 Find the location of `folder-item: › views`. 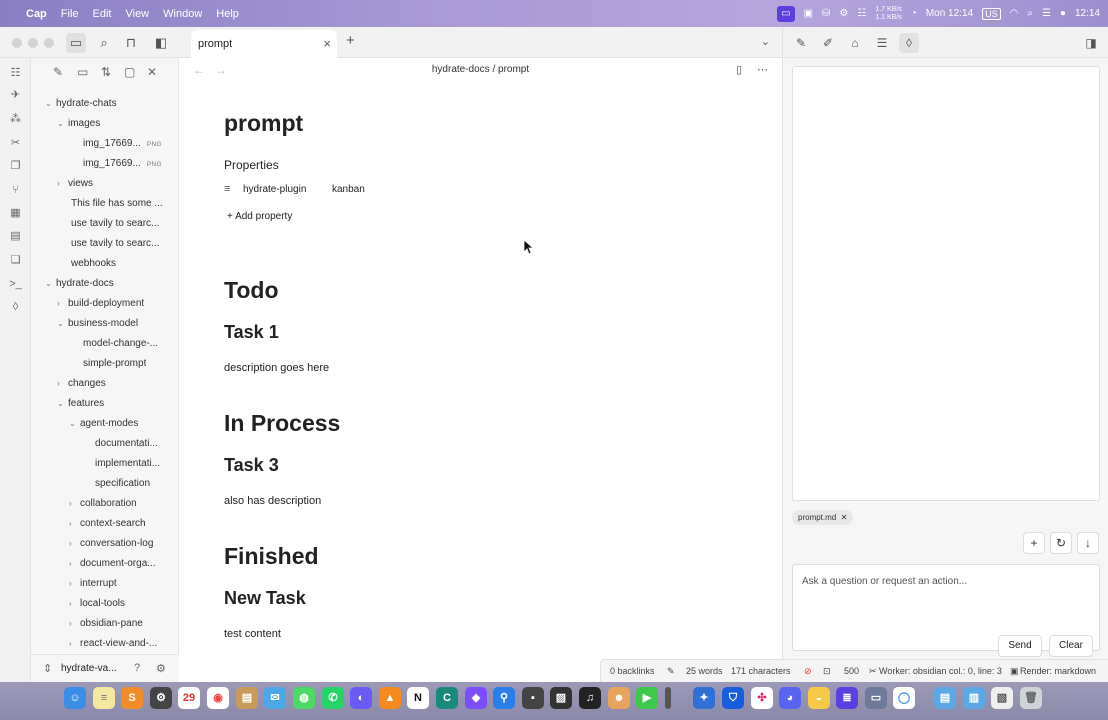

folder-item: › views is located at coordinates (75, 184).